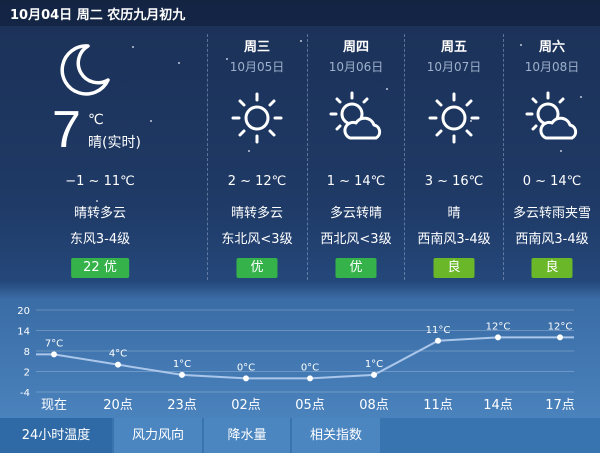 This screenshot has width=600, height=453. What do you see at coordinates (23, 332) in the screenshot?
I see `y-tick-label: 14` at bounding box center [23, 332].